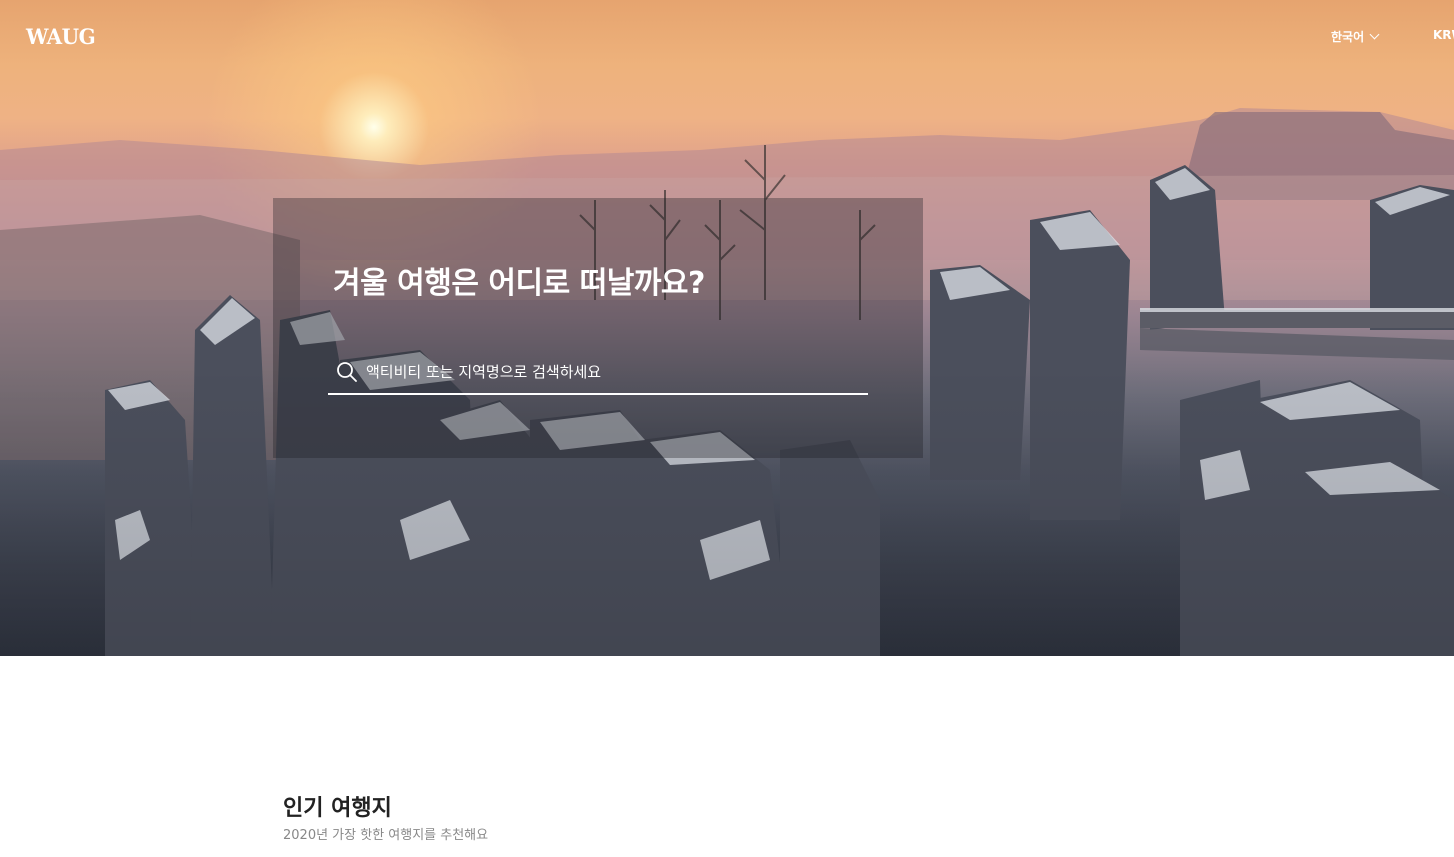 The image size is (1454, 857). I want to click on section-subtitle: 2020년 가장 핫한 여행지를 추천해요, so click(386, 835).